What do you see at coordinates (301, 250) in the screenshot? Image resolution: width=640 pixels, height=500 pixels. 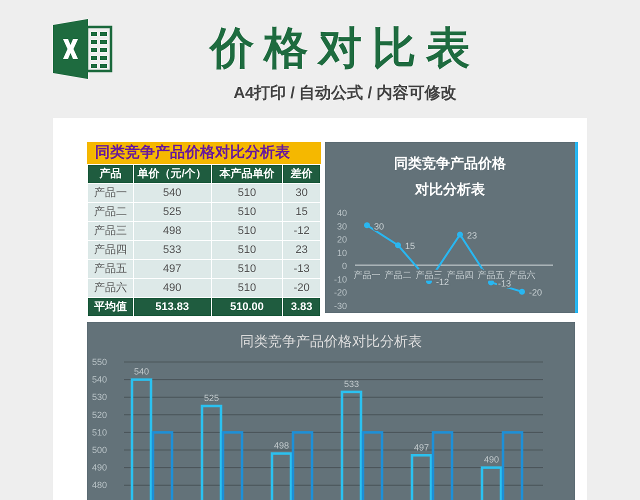 I see `table-cell: 23` at bounding box center [301, 250].